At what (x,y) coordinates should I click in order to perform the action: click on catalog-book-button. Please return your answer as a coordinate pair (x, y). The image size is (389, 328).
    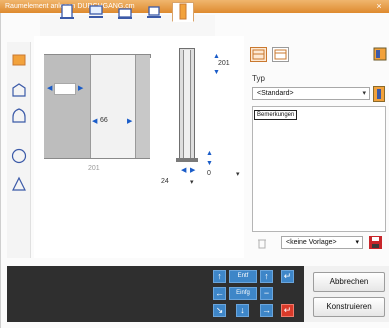
    Looking at the image, I should click on (380, 54).